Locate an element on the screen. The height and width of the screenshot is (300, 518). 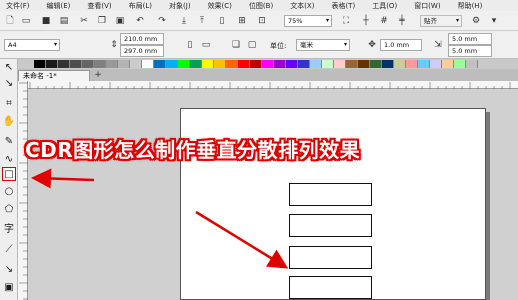
export-icon: ⤒ is located at coordinates (202, 21).